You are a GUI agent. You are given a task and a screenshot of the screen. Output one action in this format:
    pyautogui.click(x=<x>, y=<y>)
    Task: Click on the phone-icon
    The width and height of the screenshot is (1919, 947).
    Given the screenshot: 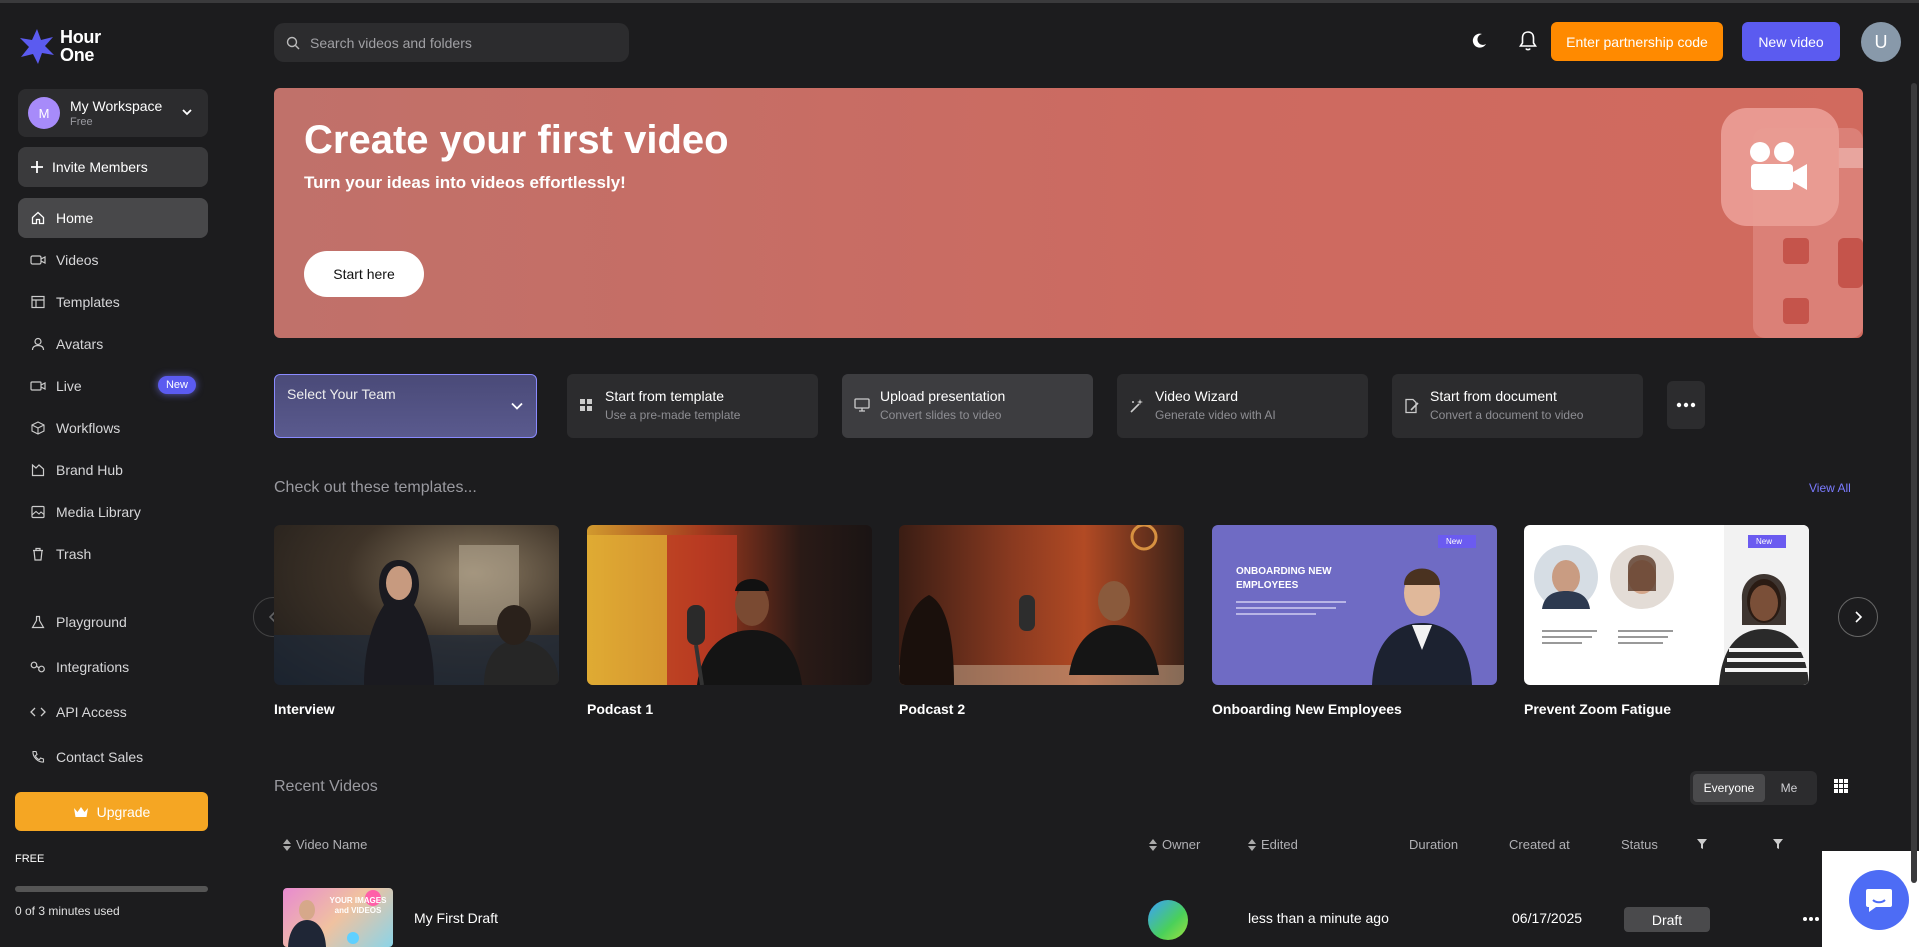 What is the action you would take?
    pyautogui.click(x=38, y=757)
    